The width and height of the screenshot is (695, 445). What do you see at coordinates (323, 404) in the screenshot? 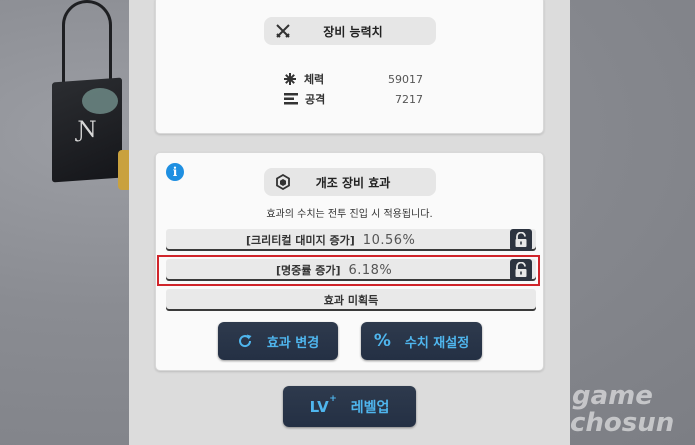
I see `level-up-icon: LV +` at bounding box center [323, 404].